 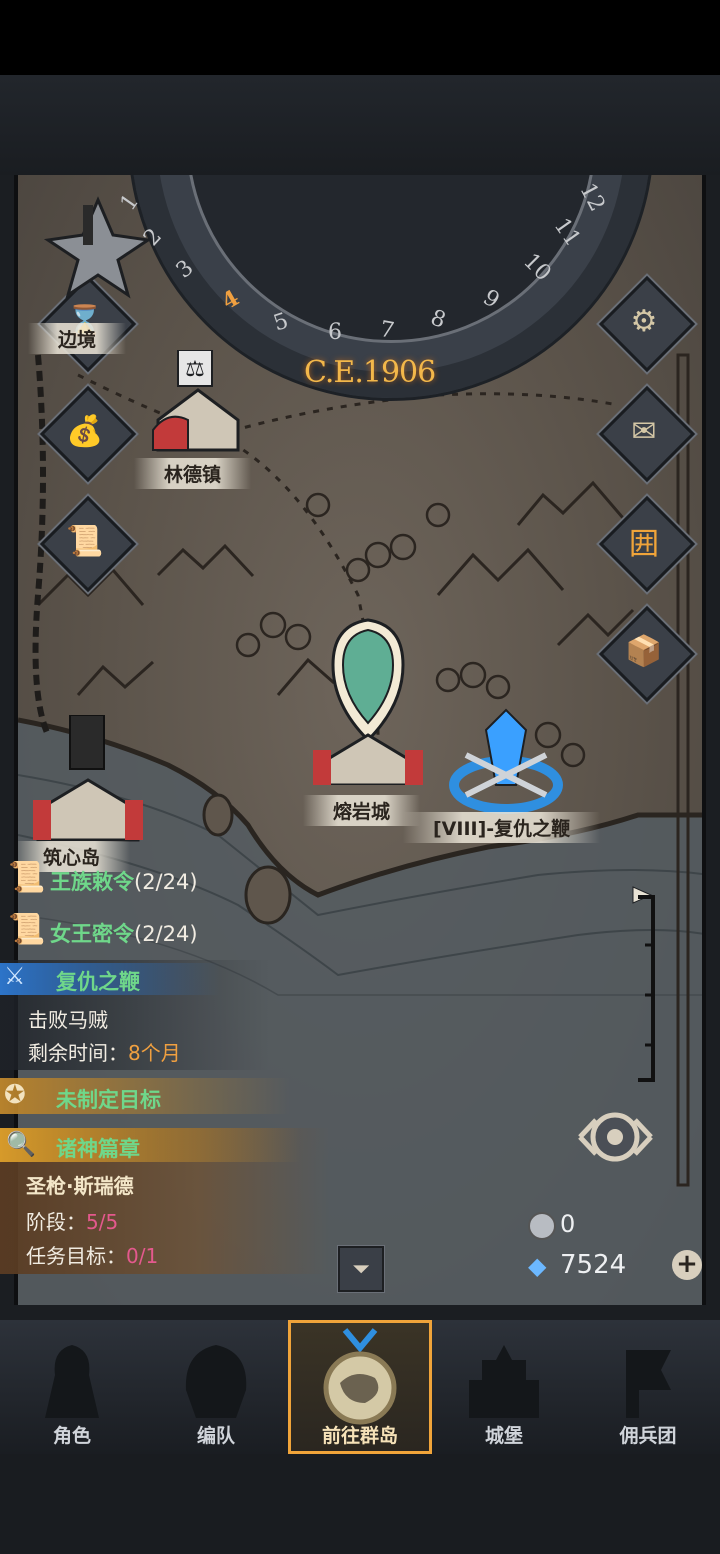 What do you see at coordinates (165, 1201) in the screenshot?
I see `gods-chapter: 🔍 诸神篇章 圣枪·斯瑞德 阶段：5/5 任务目标：0/1` at bounding box center [165, 1201].